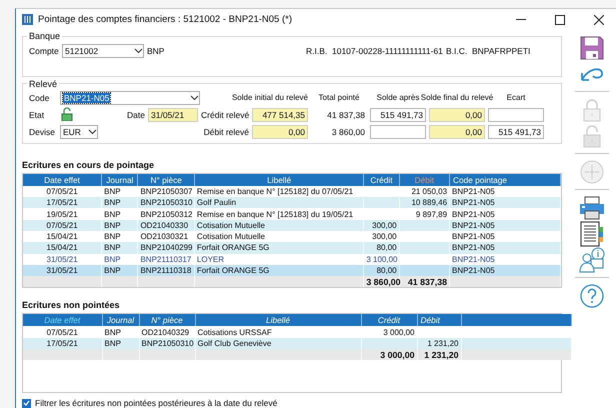  What do you see at coordinates (62, 259) in the screenshot?
I see `table-cell: 31/05/21` at bounding box center [62, 259].